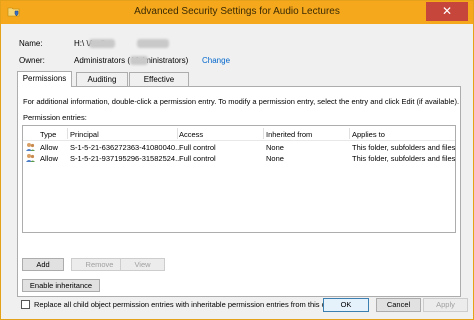 Image resolution: width=474 pixels, height=320 pixels. Describe the element at coordinates (191, 134) in the screenshot. I see `column-header-access: Access` at that location.